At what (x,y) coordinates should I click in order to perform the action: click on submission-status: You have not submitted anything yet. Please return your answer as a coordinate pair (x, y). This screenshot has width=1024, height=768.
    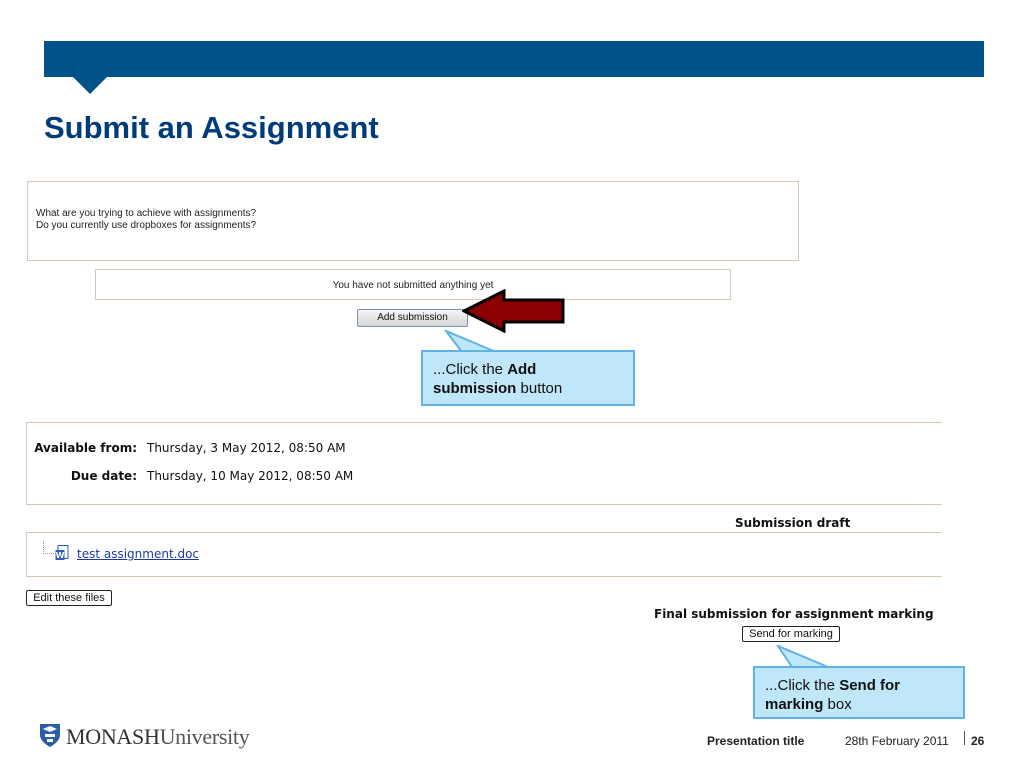
    Looking at the image, I should click on (413, 284).